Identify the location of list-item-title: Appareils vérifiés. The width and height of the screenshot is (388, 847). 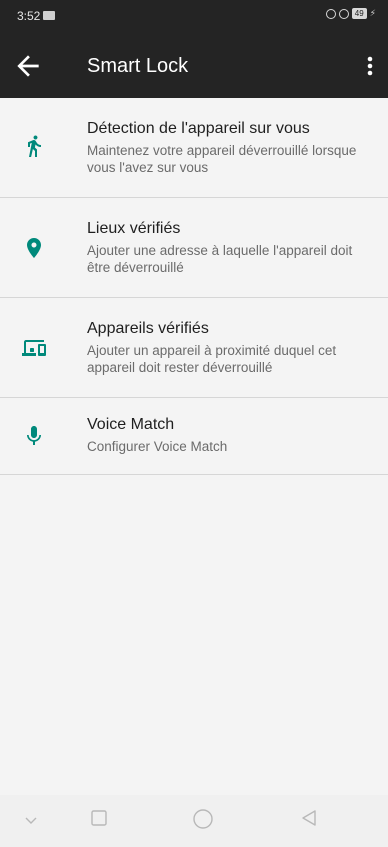
(148, 328).